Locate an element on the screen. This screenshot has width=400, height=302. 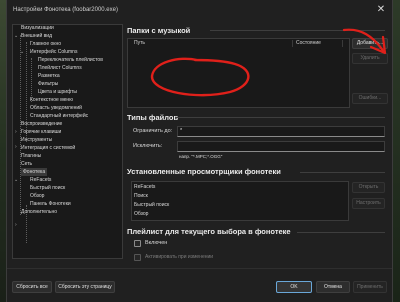
reset-page-button: Сбросить эту страницу is located at coordinates (85, 287).